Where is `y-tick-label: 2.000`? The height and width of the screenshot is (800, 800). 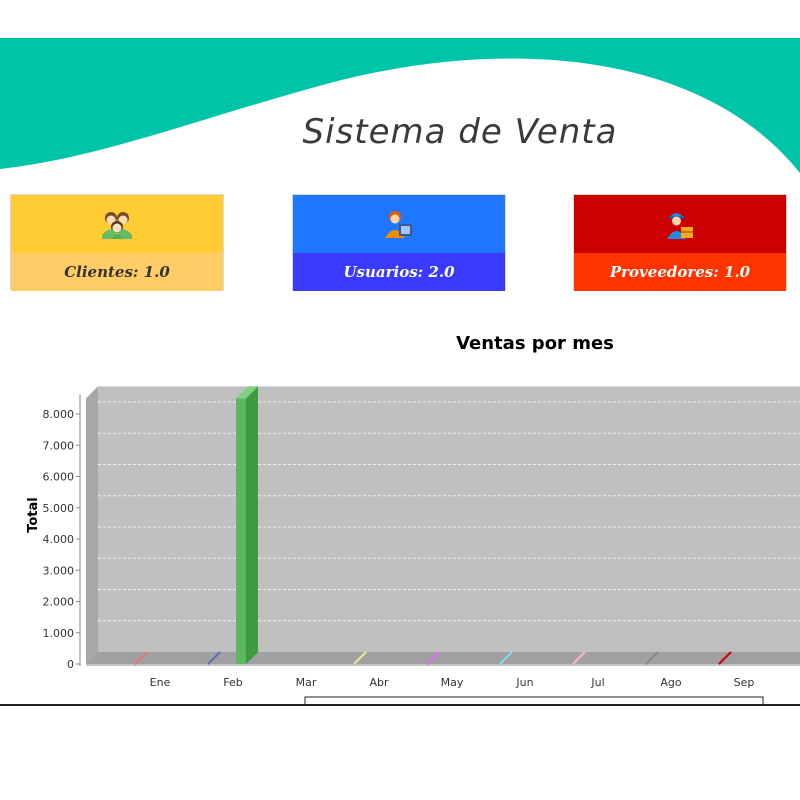
y-tick-label: 2.000 is located at coordinates (59, 602).